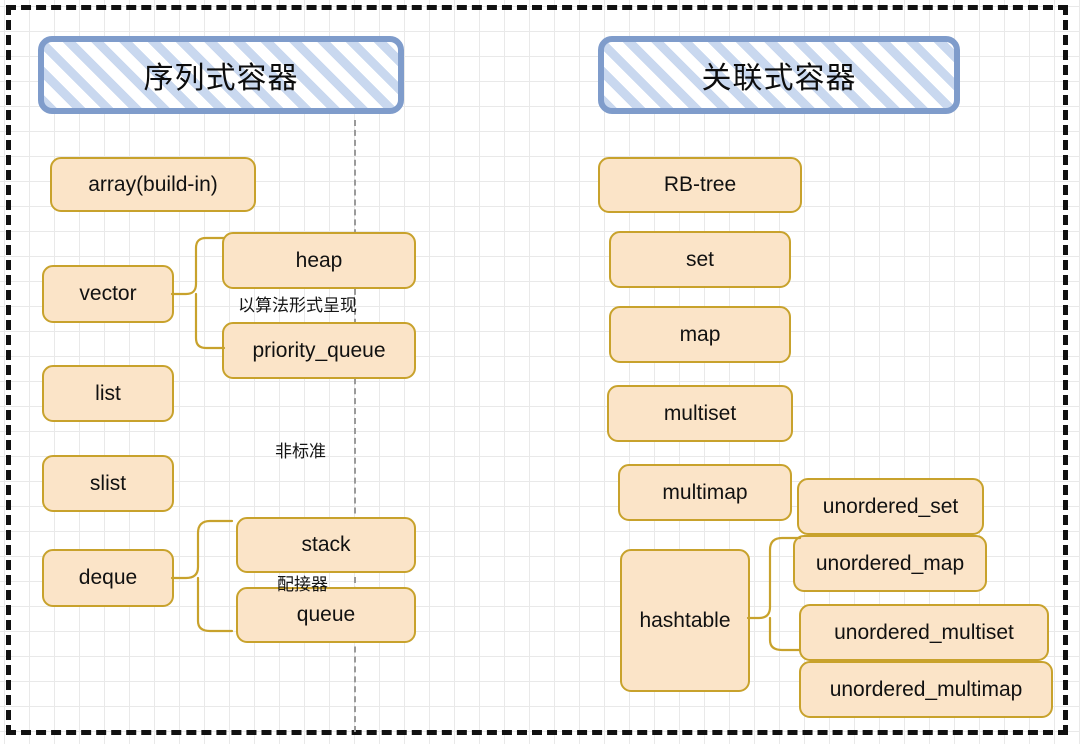 Image resolution: width=1080 pixels, height=744 pixels. I want to click on node-unordered-set: unordered_set, so click(890, 506).